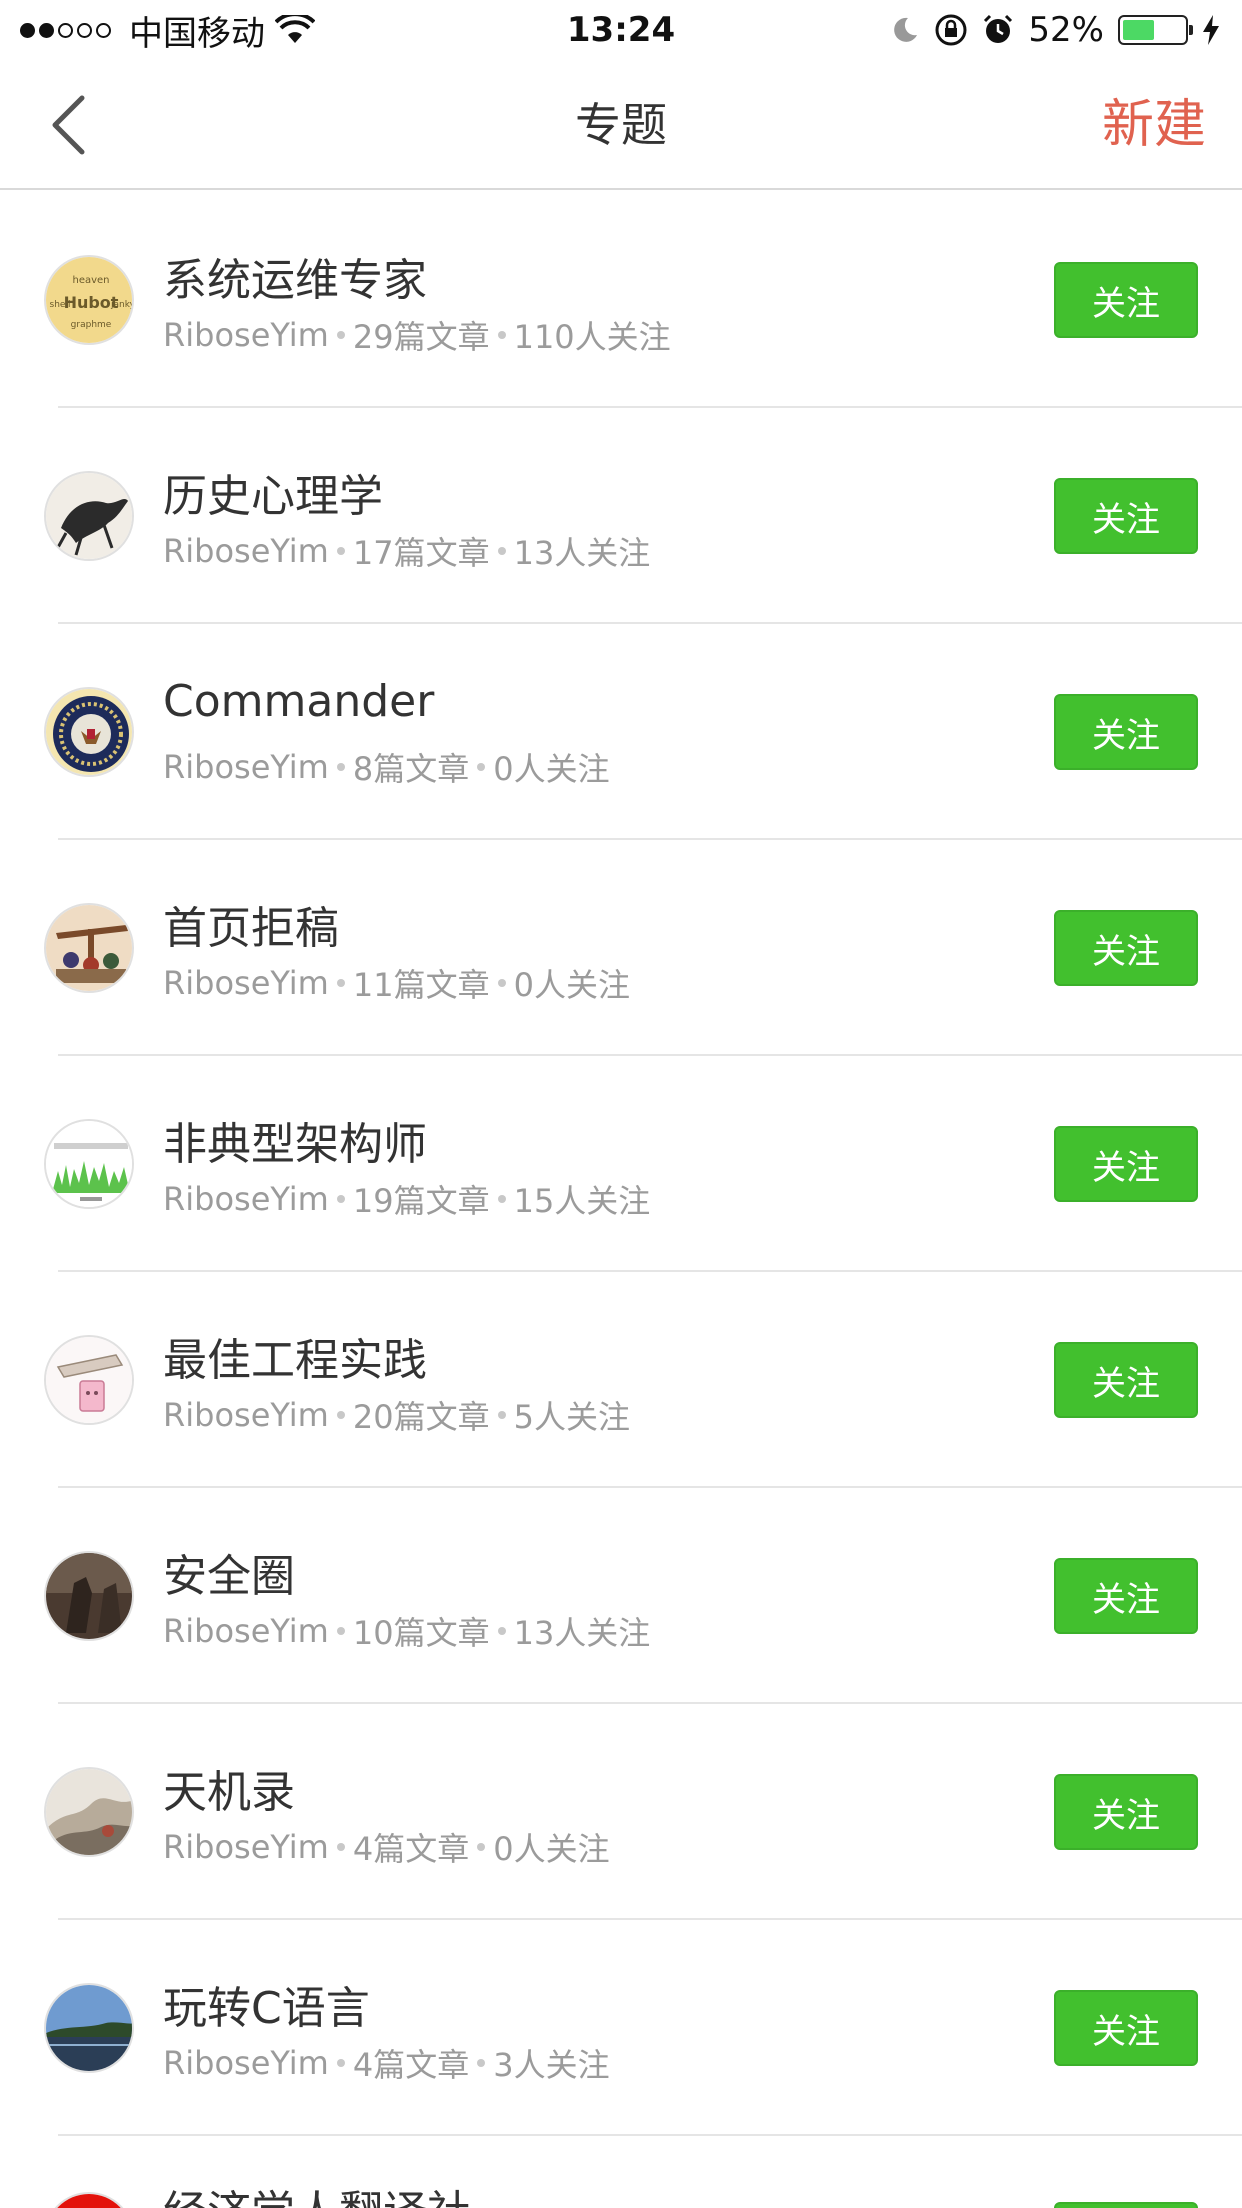 Image resolution: width=1242 pixels, height=2208 pixels. Describe the element at coordinates (571, 1417) in the screenshot. I see `follower-count: 5人关注` at that location.